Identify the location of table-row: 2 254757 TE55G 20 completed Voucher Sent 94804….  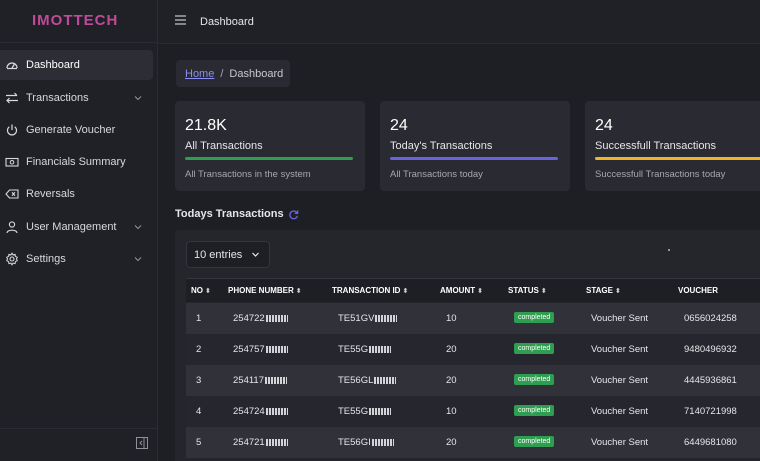
(473, 349).